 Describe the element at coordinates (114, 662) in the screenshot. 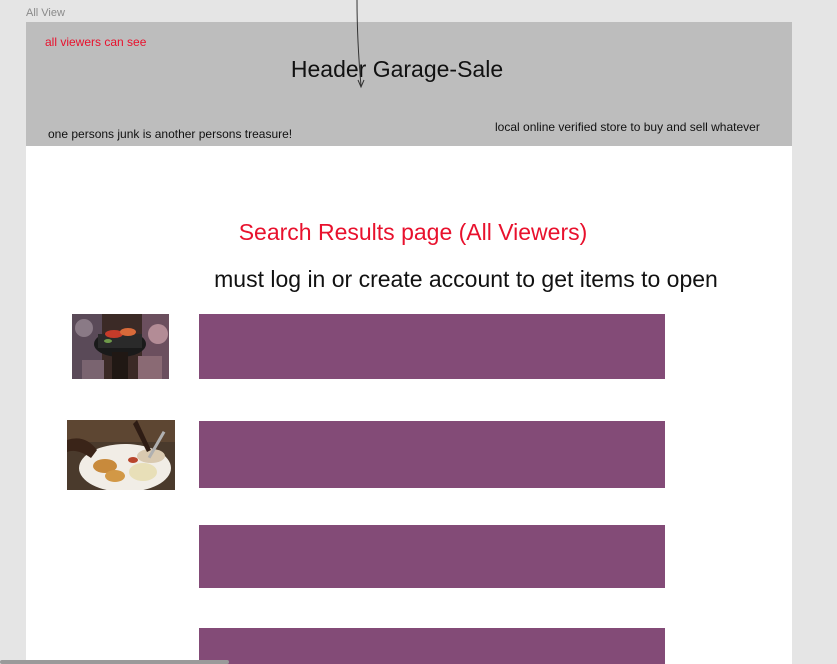

I see `horizontal-scrollbar` at that location.